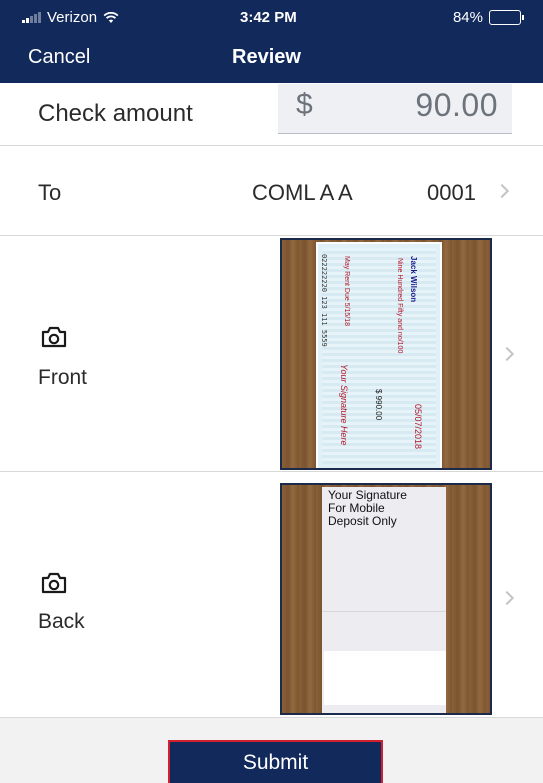  I want to click on check-amount-box: $ 990.00, so click(378, 405).